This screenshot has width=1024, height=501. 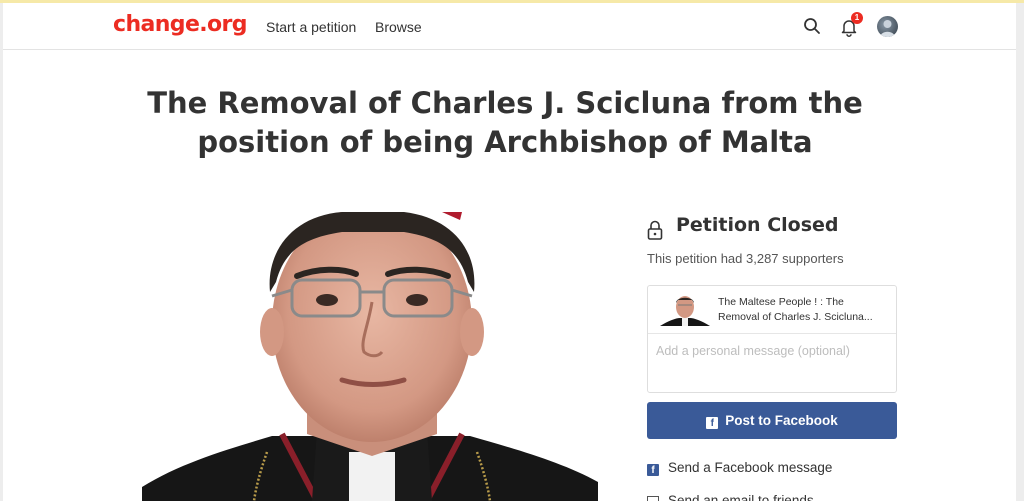 I want to click on send-facebook-message-label: Send a Facebook message, so click(x=750, y=467).